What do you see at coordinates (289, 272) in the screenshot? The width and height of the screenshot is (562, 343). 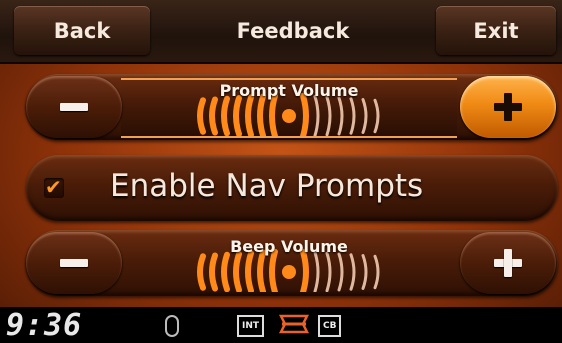 I see `beep-volume-level-dot` at bounding box center [289, 272].